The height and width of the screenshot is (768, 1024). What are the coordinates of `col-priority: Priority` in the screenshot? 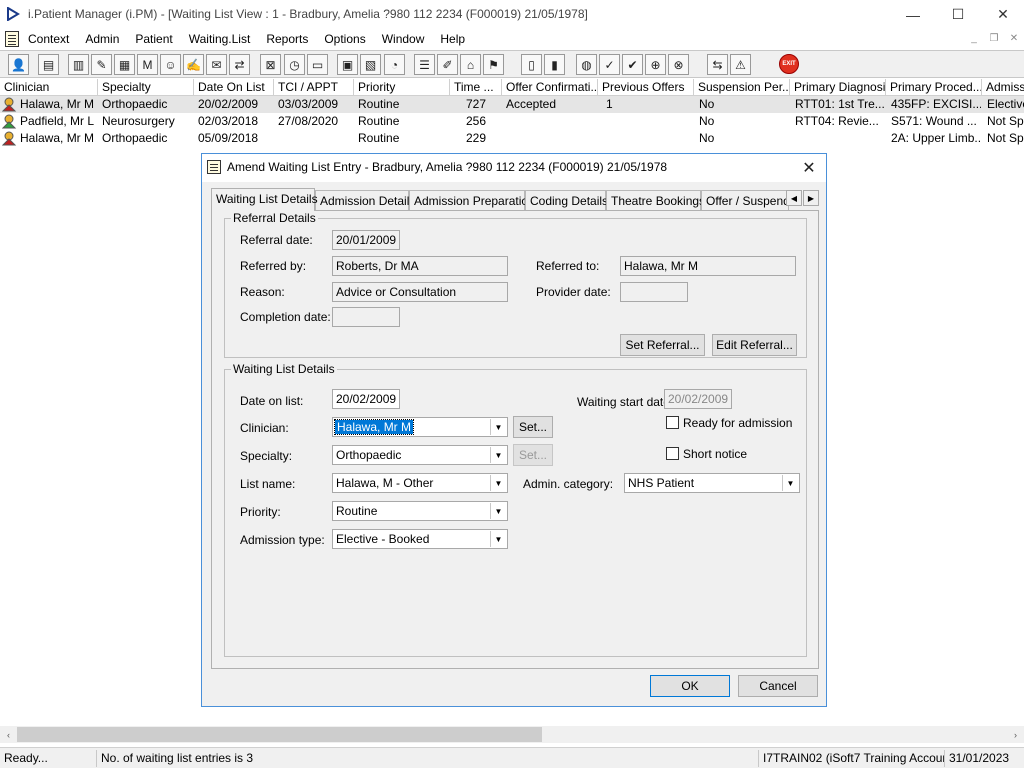 It's located at (402, 87).